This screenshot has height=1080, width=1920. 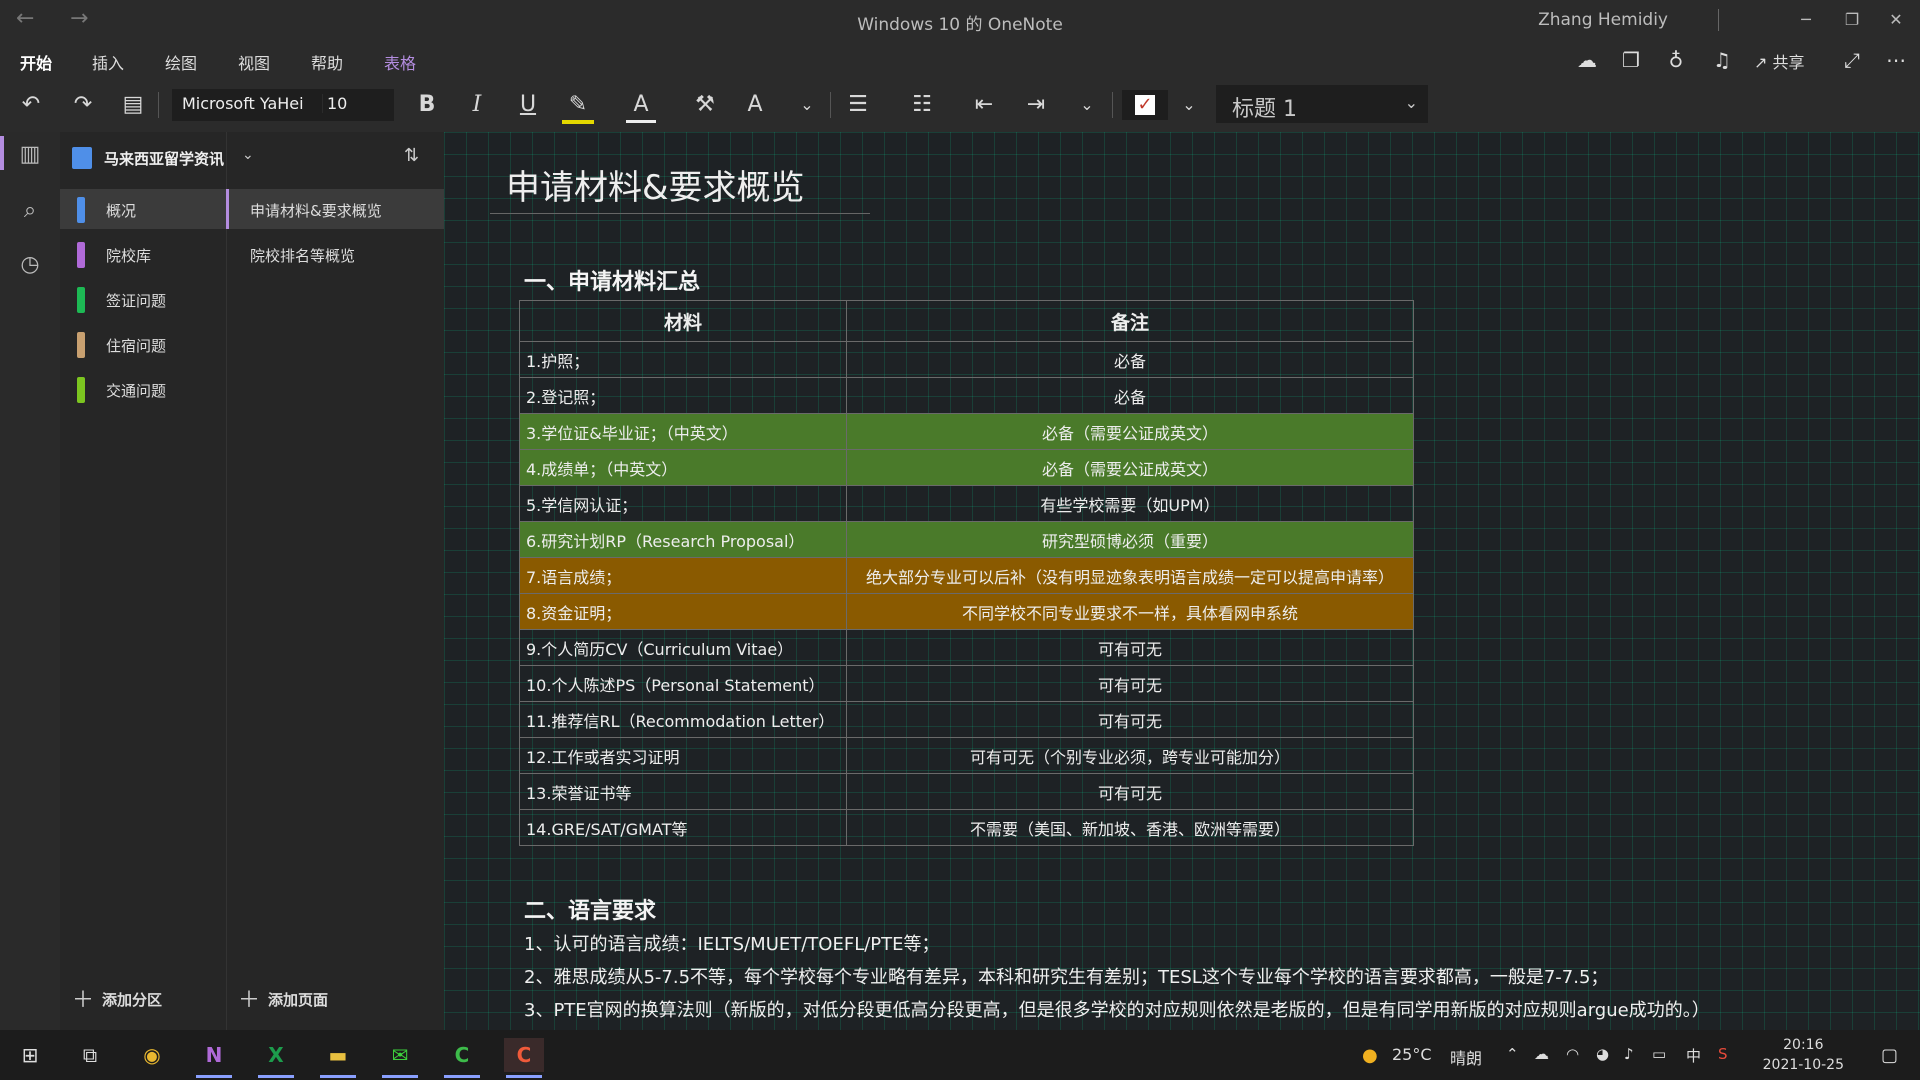 I want to click on material-cell: 4.成绩单；（中英文）, so click(x=683, y=467).